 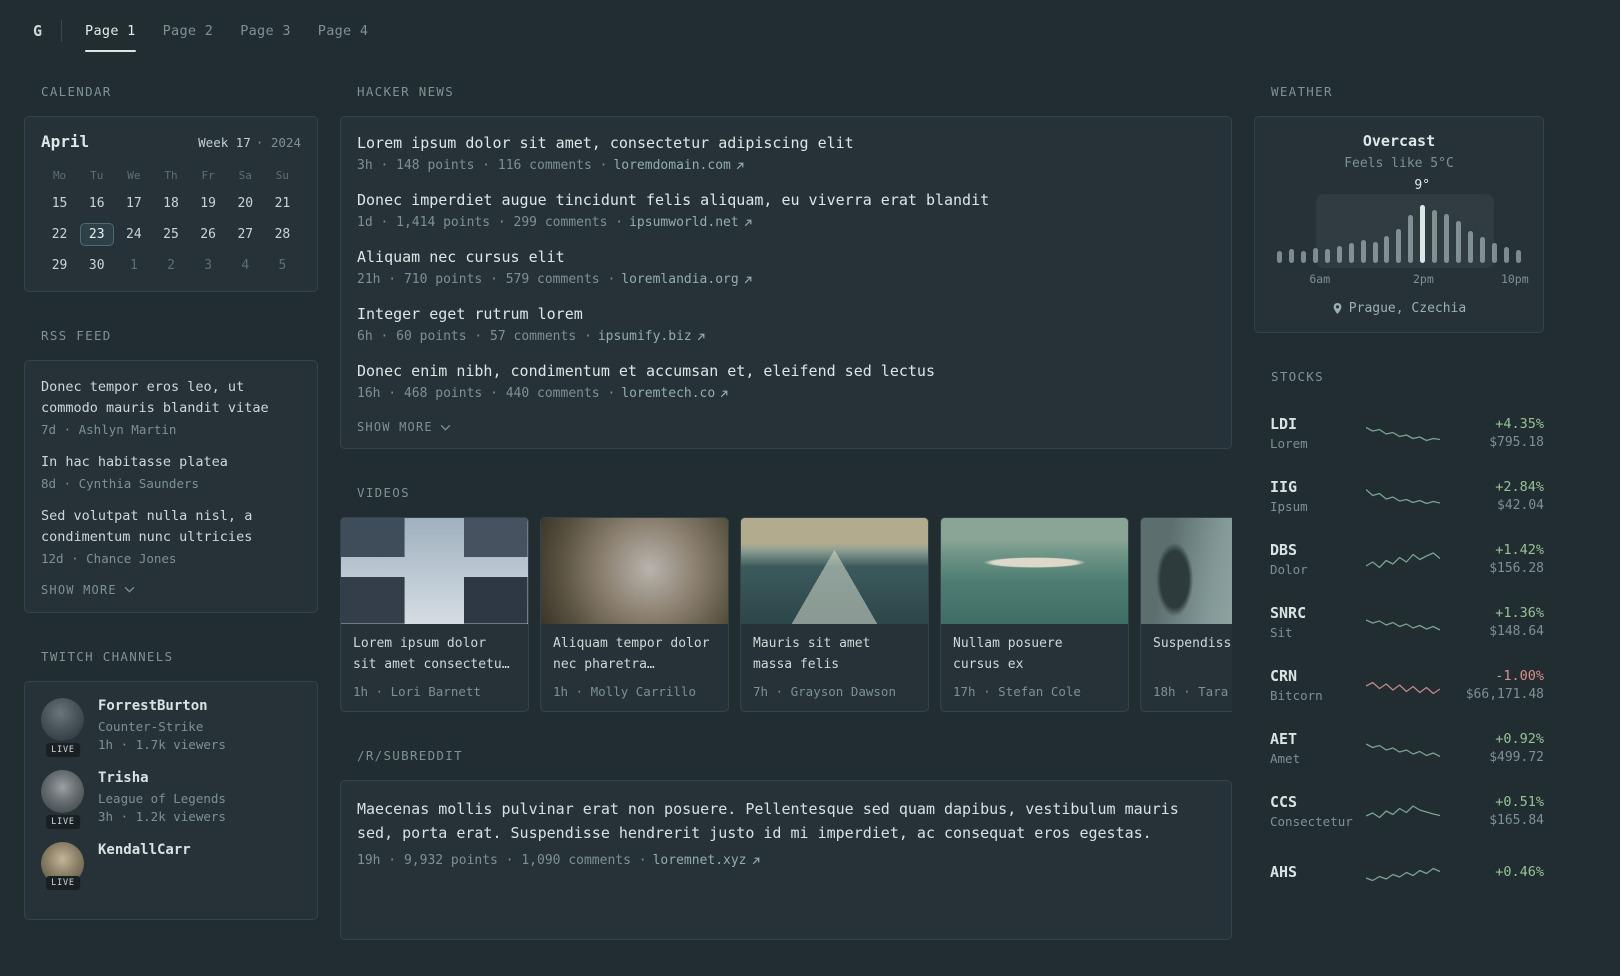 What do you see at coordinates (701, 336) in the screenshot?
I see `external-link-icon` at bounding box center [701, 336].